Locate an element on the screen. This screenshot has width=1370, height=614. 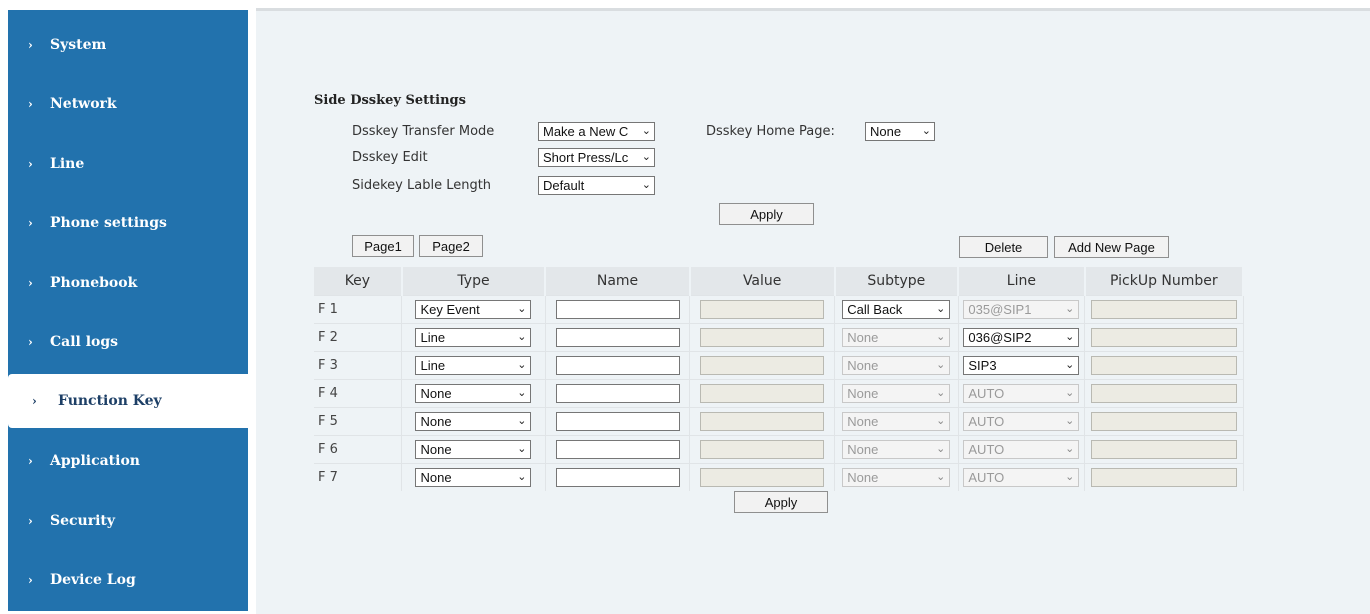
table-row: F 5 None ⌄ None ⌄ AUTO ⌄ is located at coordinates (779, 421).